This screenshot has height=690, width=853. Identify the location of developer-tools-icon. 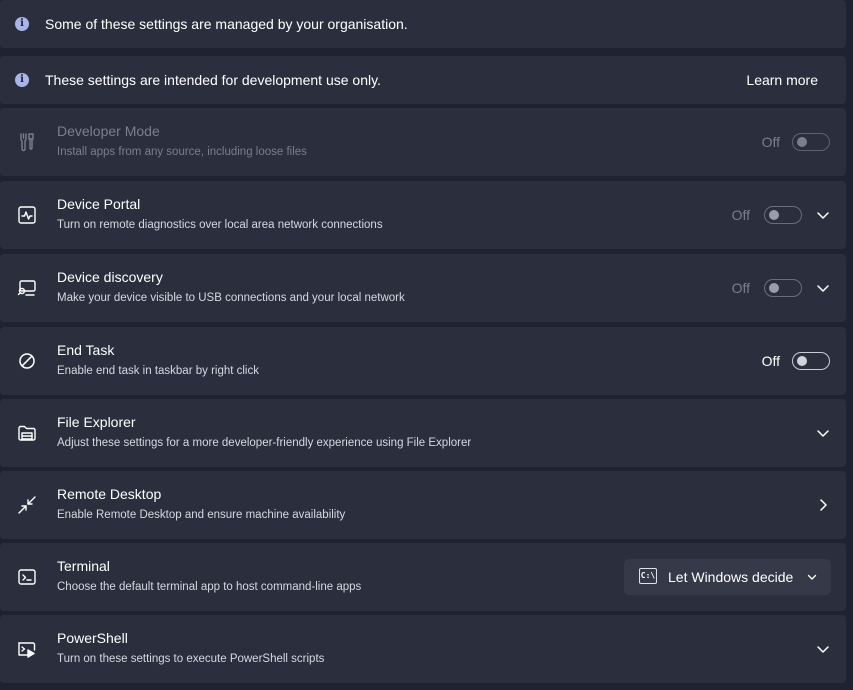
(27, 142).